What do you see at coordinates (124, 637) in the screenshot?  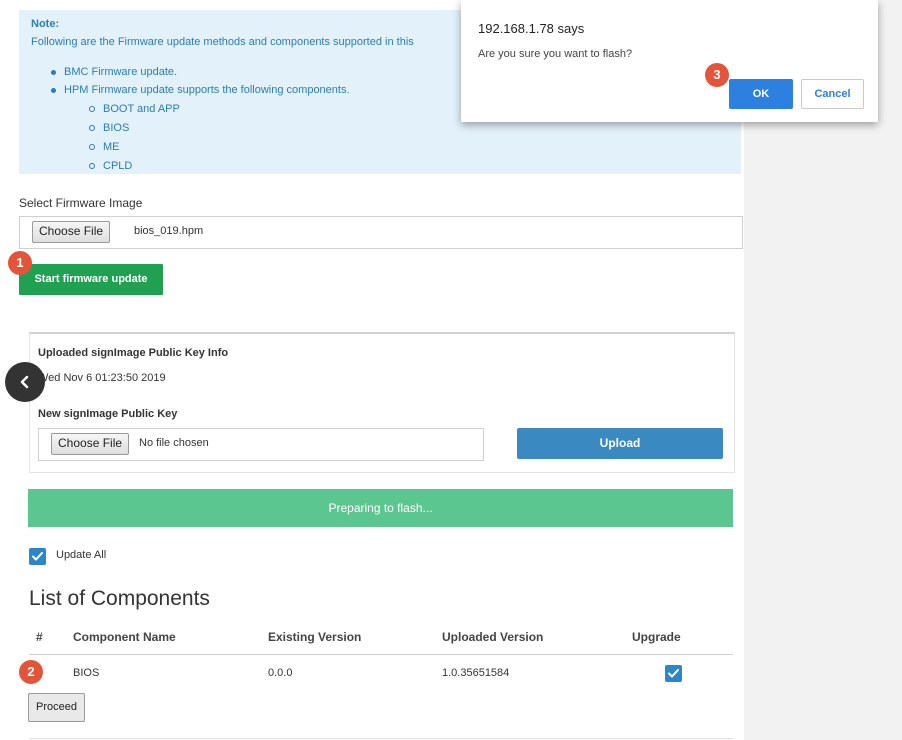 I see `column-header-component-name: Component Name` at bounding box center [124, 637].